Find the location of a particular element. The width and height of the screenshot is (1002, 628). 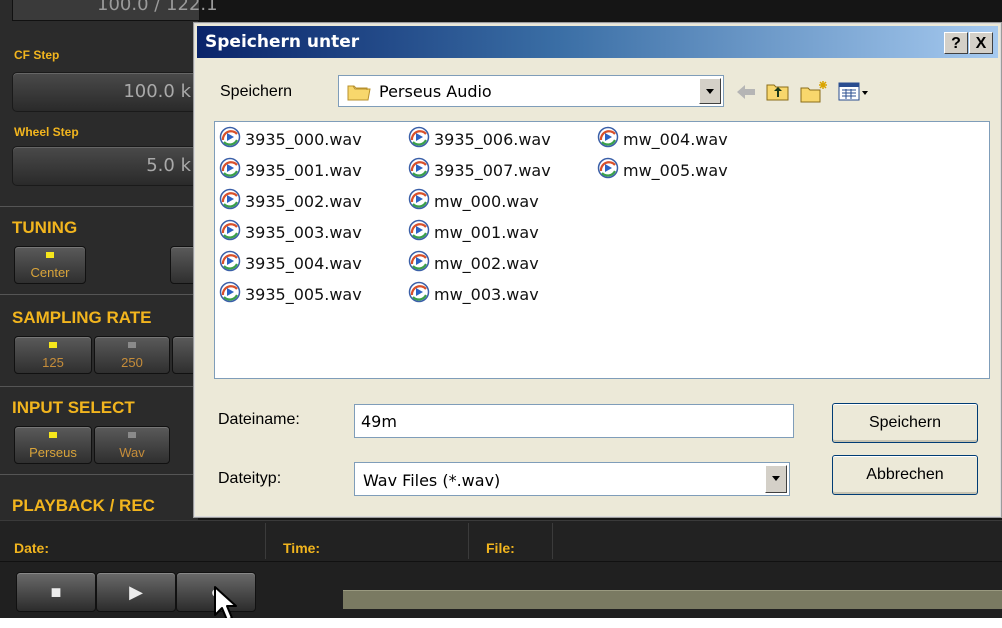

file-name: 3935_000.wav is located at coordinates (303, 139).